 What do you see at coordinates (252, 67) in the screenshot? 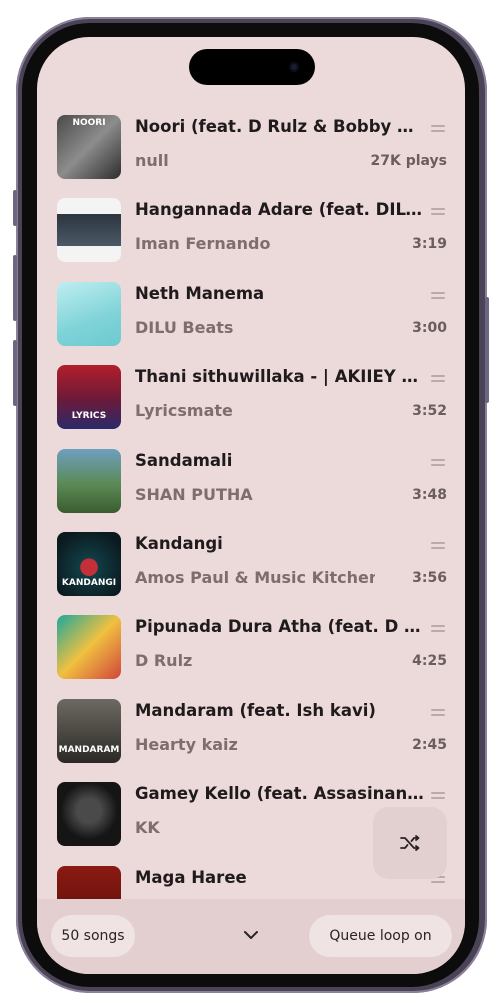
I see `dynamic-island` at bounding box center [252, 67].